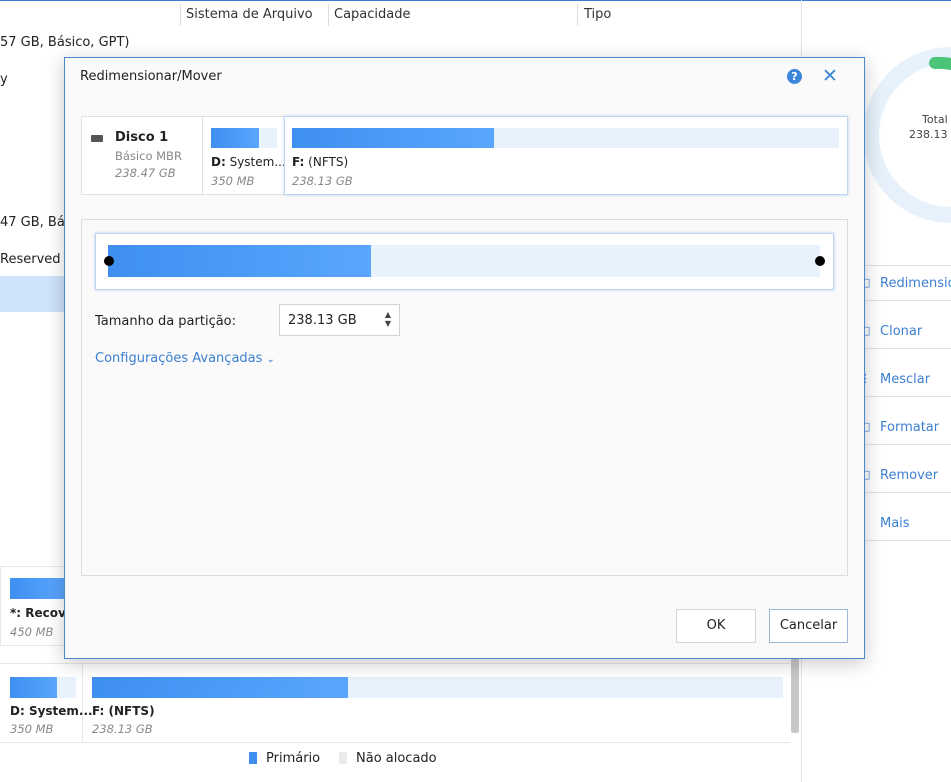 The width and height of the screenshot is (951, 782). Describe the element at coordinates (166, 321) in the screenshot. I see `partition-size-label: Tamanho da partição:` at that location.